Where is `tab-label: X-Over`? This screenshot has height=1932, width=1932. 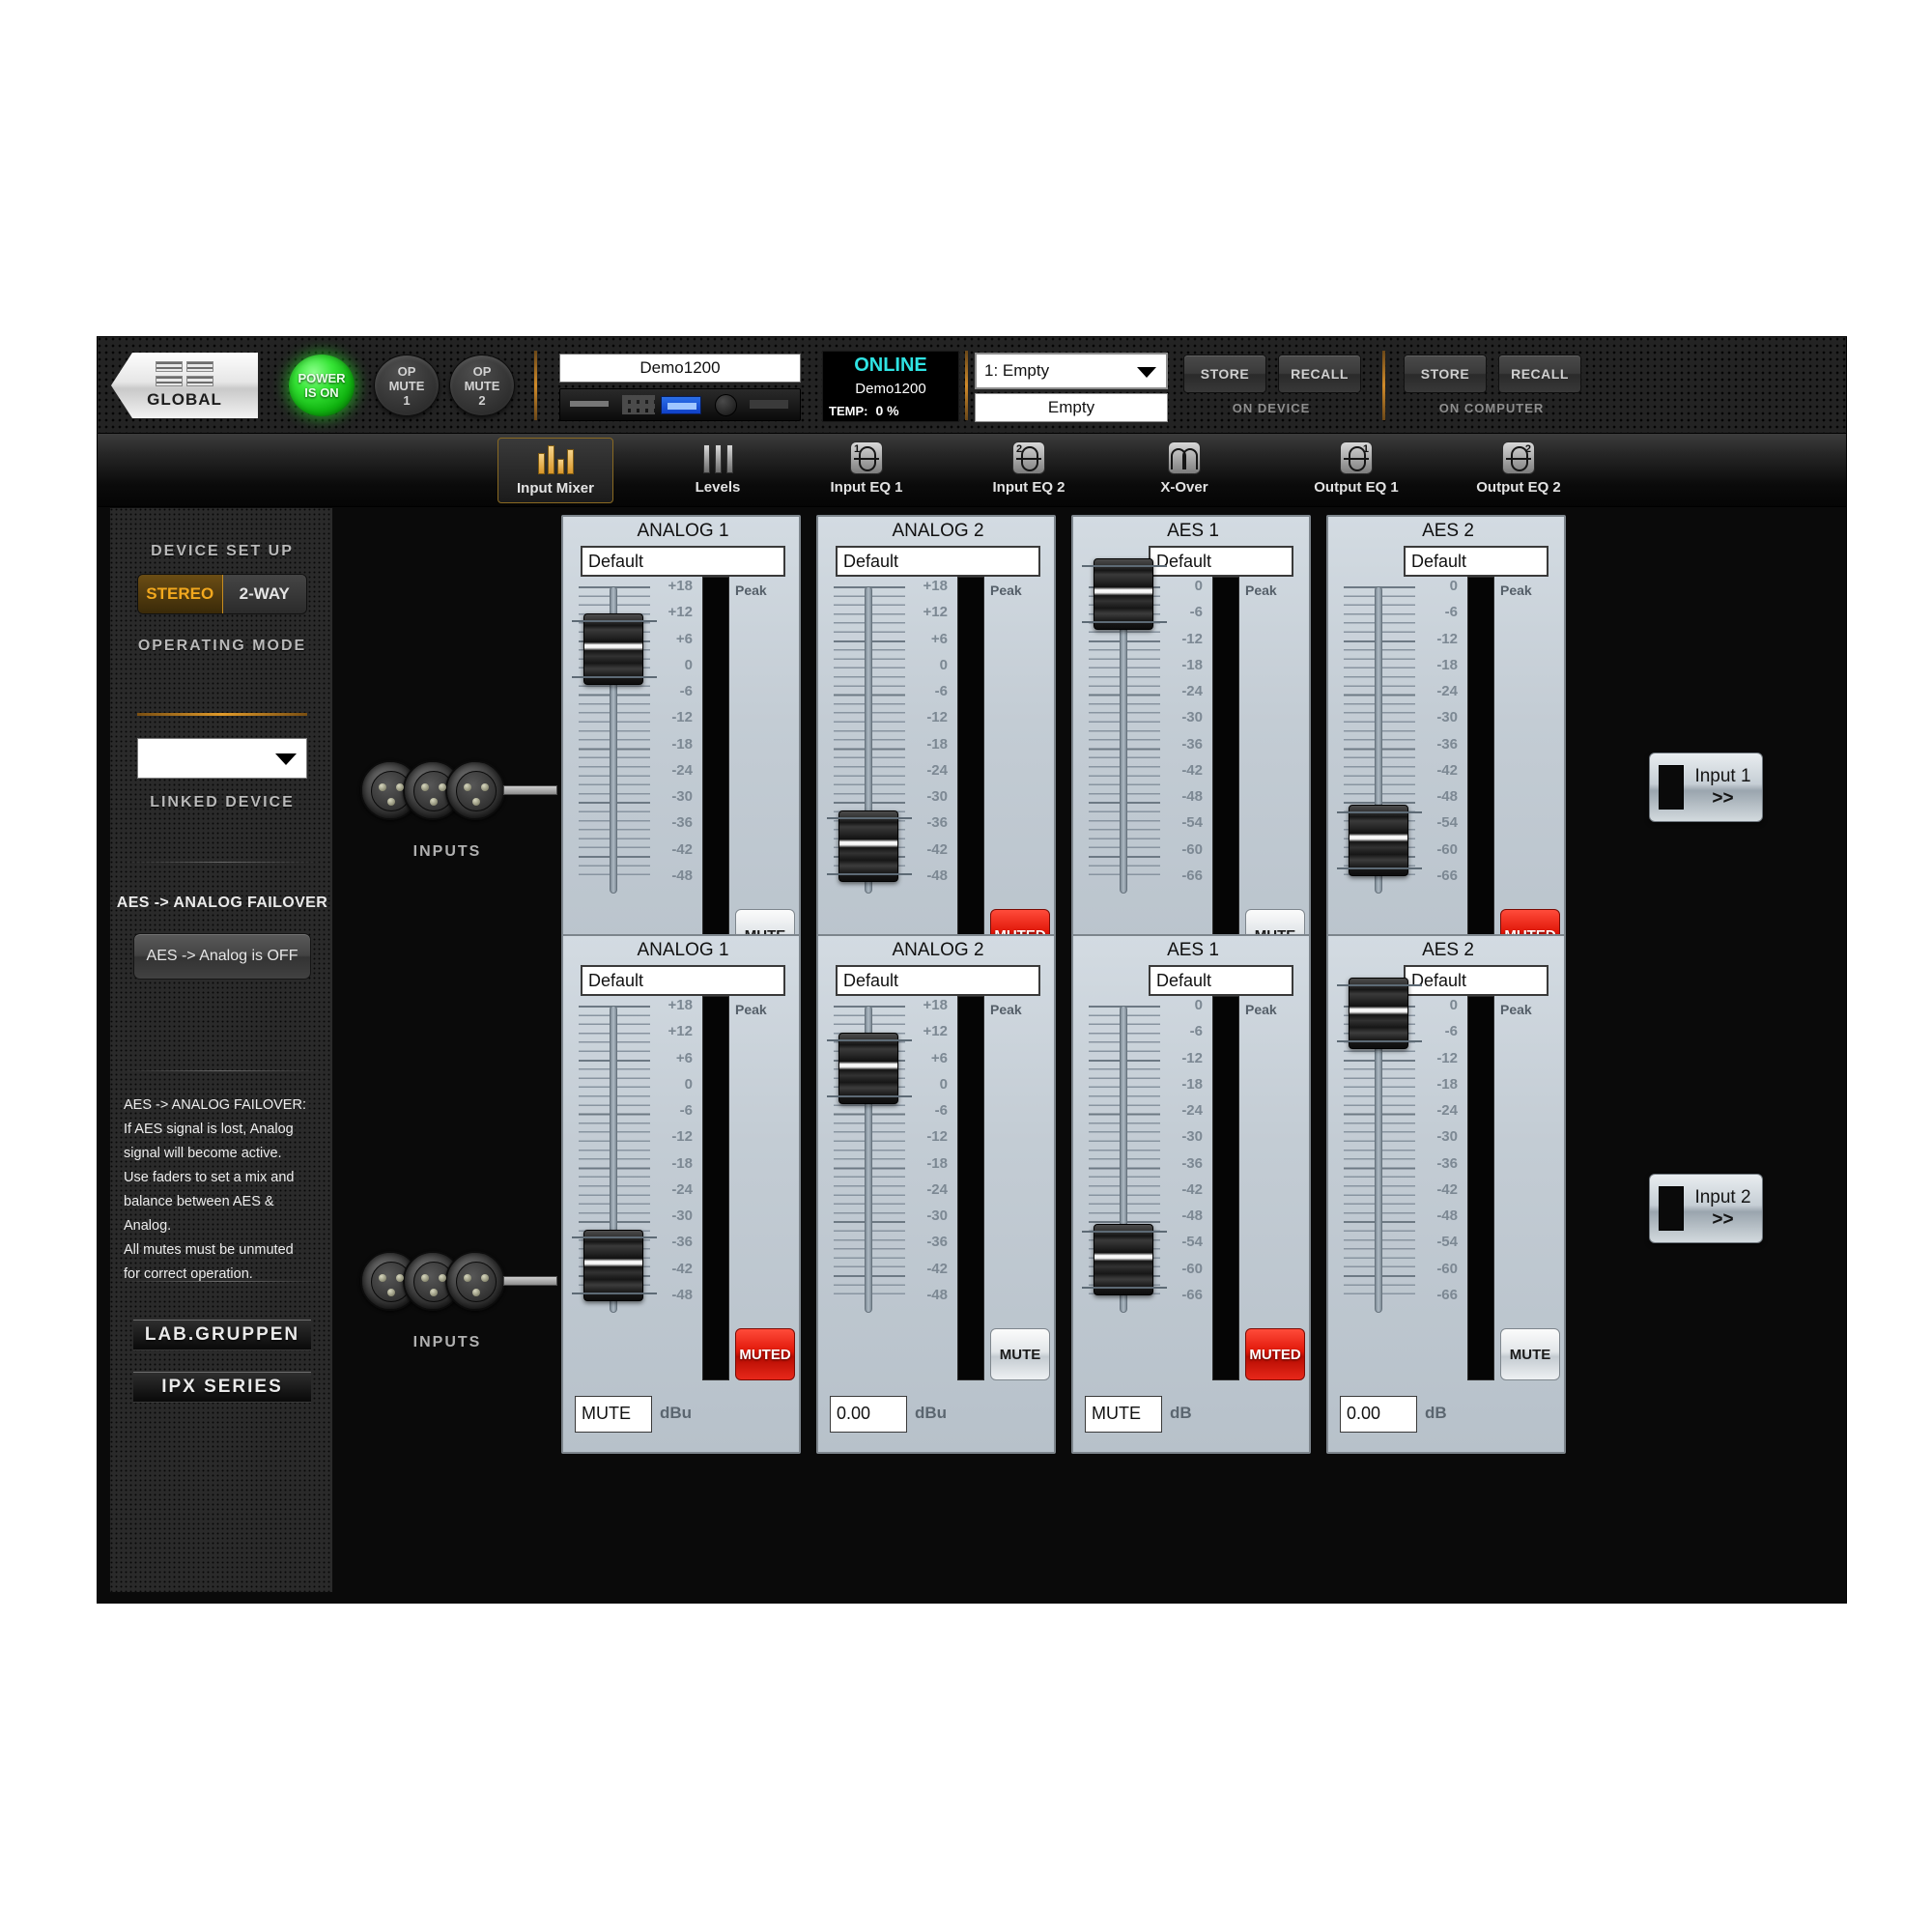 tab-label: X-Over is located at coordinates (1184, 487).